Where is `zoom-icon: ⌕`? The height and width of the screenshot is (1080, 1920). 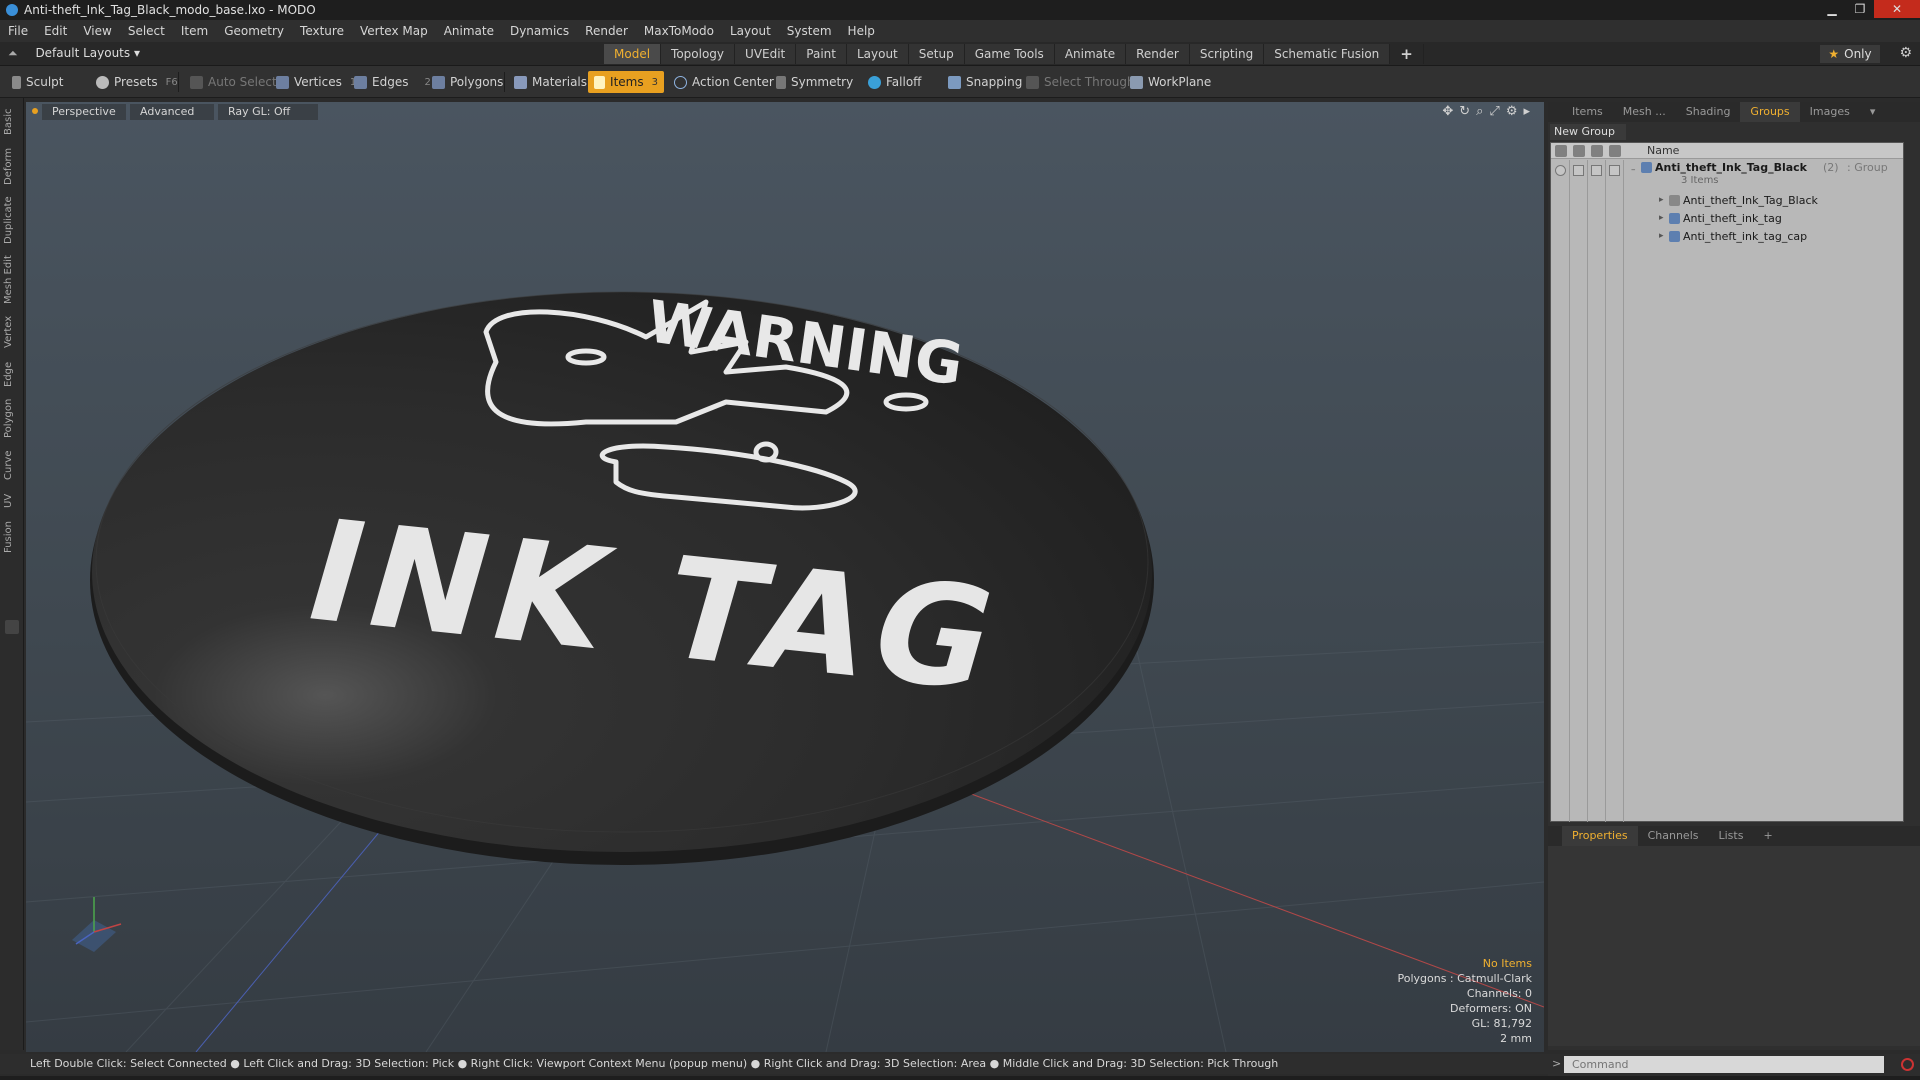 zoom-icon: ⌕ is located at coordinates (1479, 111).